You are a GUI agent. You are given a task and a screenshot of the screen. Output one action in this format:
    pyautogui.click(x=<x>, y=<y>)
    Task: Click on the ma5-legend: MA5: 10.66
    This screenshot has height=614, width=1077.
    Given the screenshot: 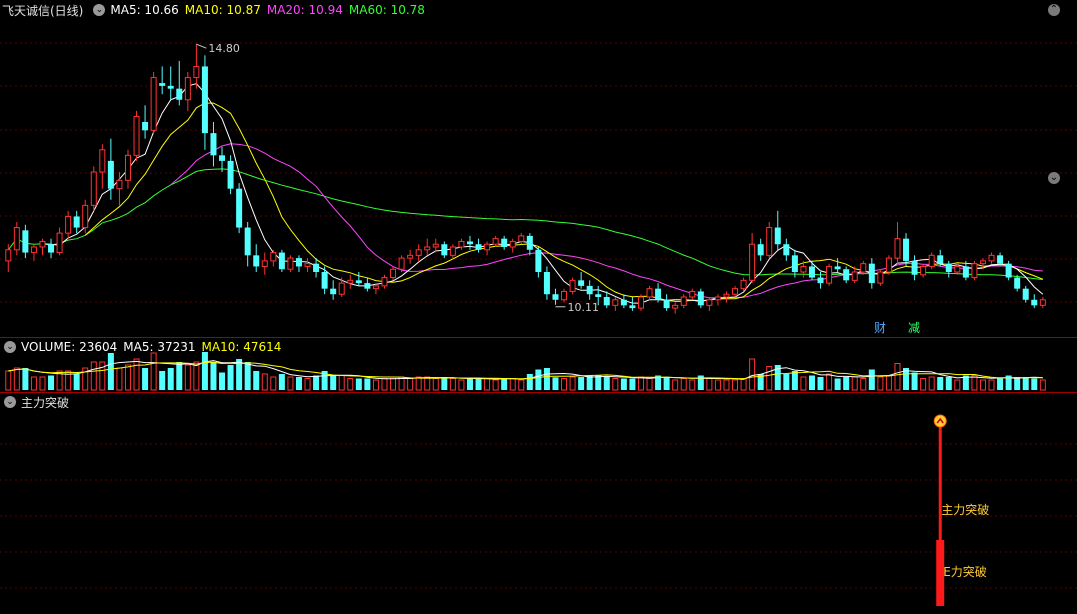 What is the action you would take?
    pyautogui.click(x=144, y=10)
    